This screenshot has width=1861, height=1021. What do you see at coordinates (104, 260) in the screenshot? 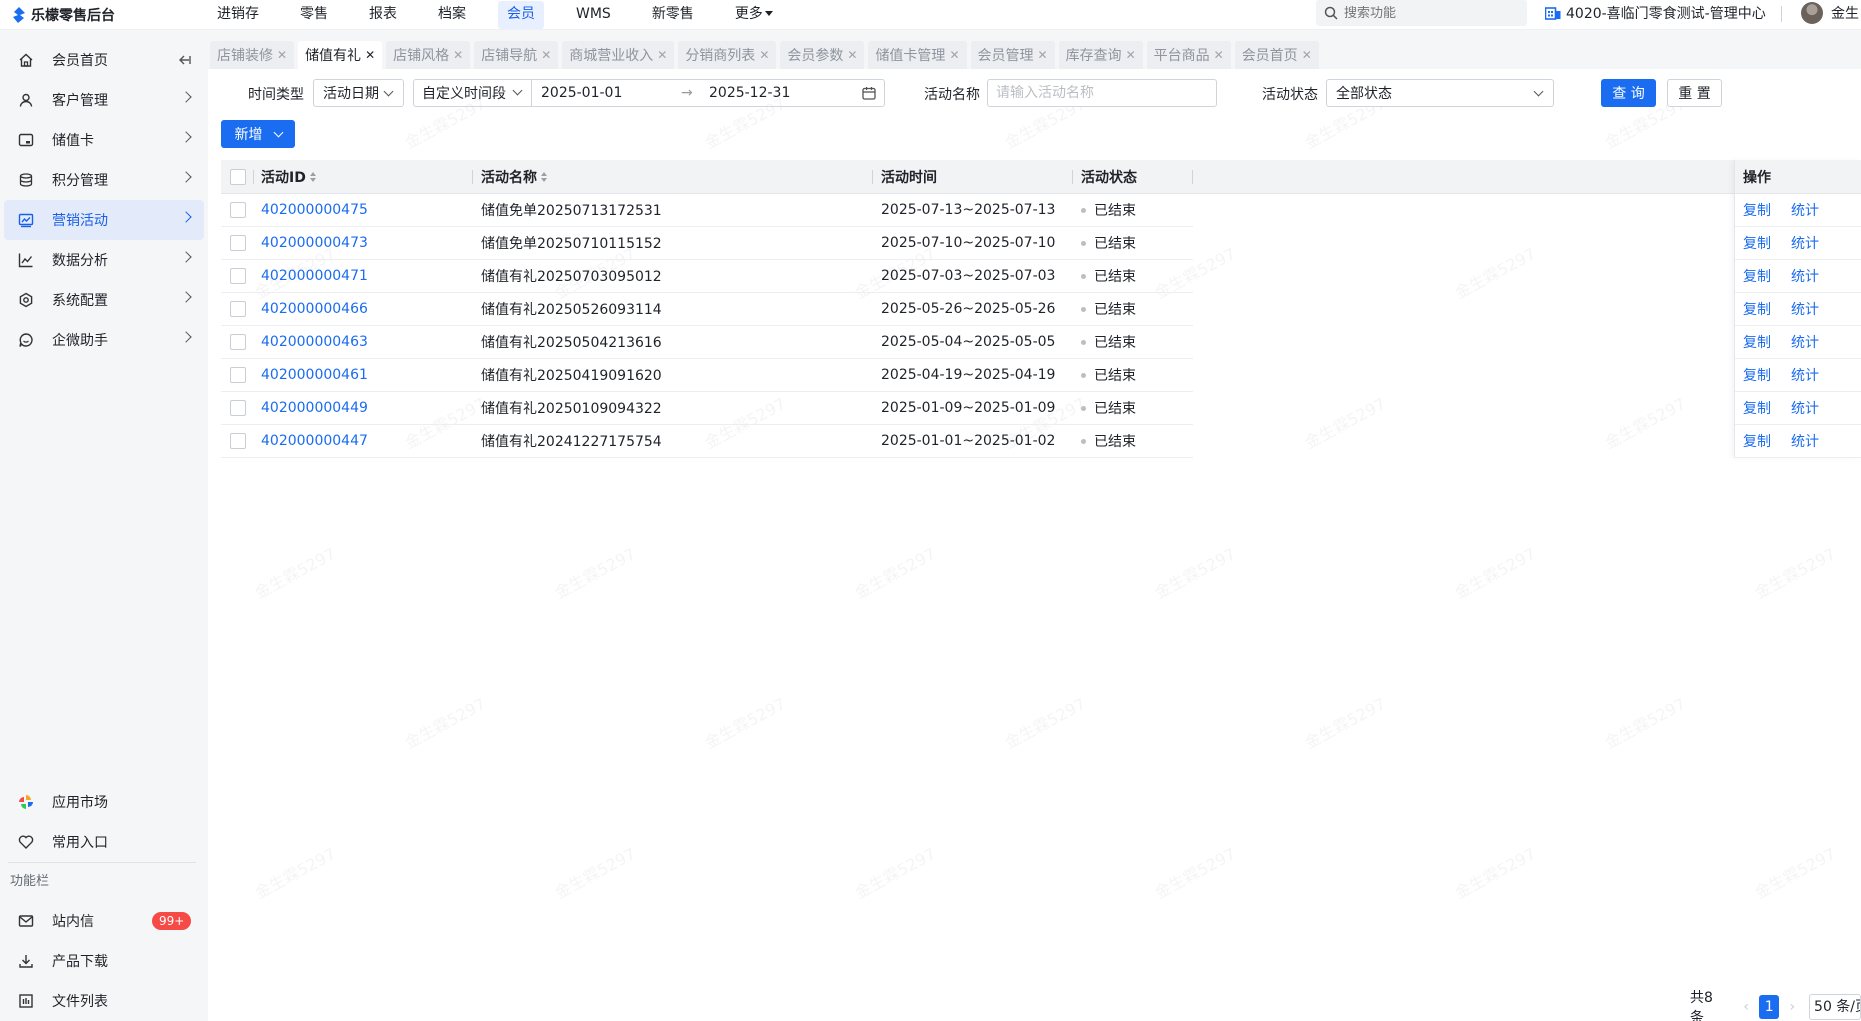
I see `sidebar-item-line-chart: 数据分析` at bounding box center [104, 260].